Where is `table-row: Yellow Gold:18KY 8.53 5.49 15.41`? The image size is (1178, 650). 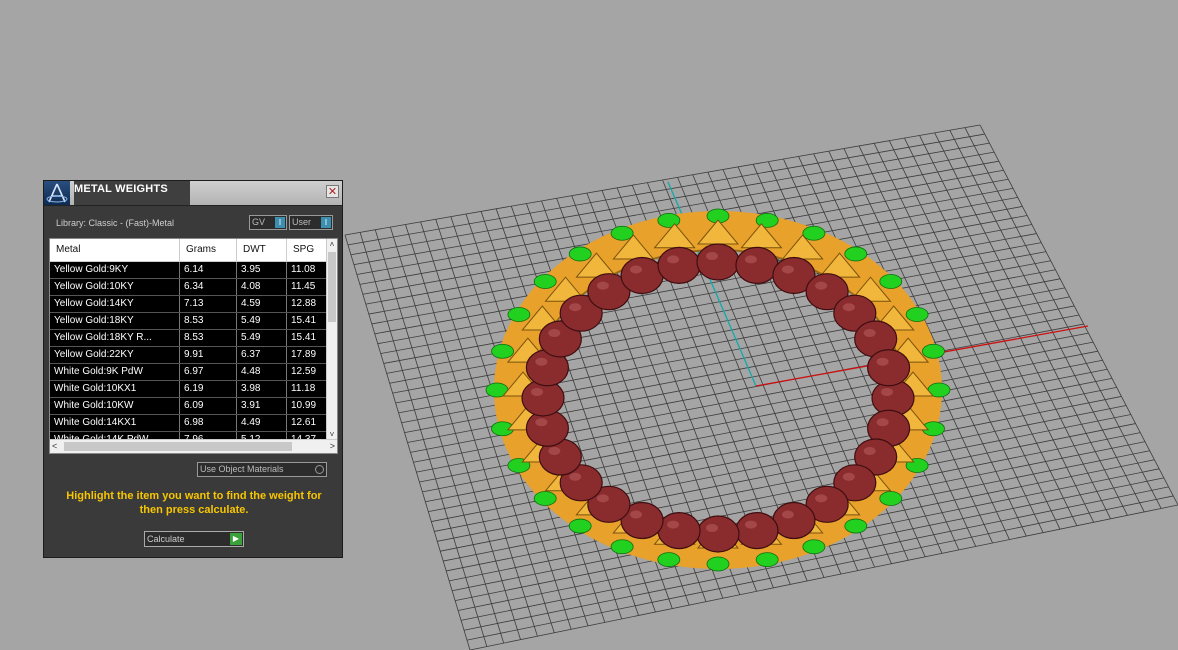 table-row: Yellow Gold:18KY 8.53 5.49 15.41 is located at coordinates (189, 321).